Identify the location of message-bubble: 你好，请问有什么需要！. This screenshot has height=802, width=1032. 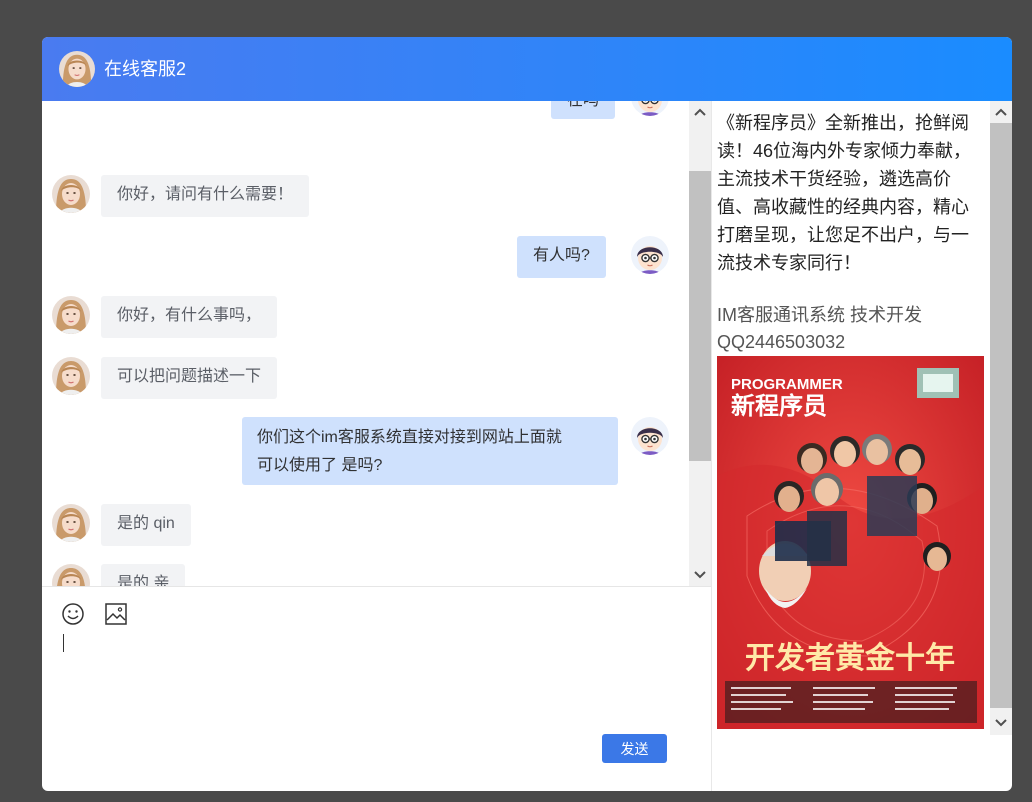
(205, 196).